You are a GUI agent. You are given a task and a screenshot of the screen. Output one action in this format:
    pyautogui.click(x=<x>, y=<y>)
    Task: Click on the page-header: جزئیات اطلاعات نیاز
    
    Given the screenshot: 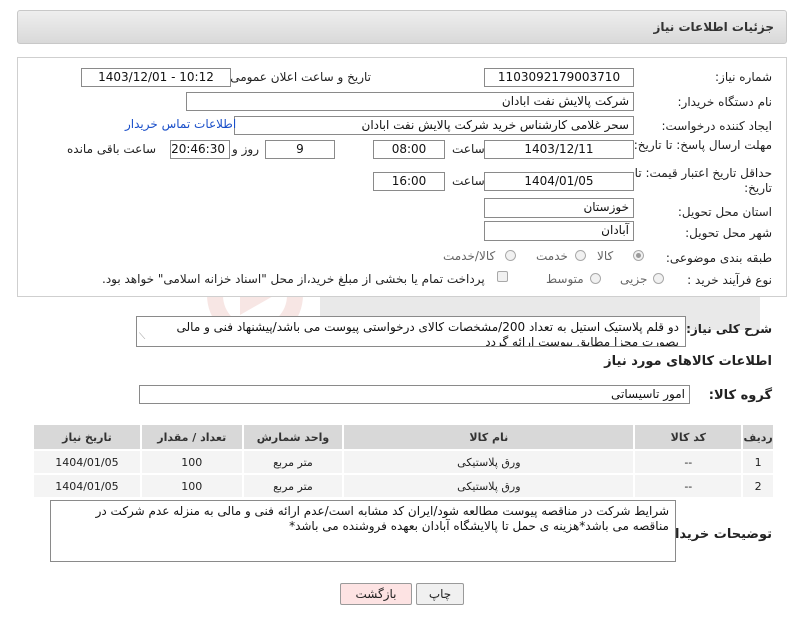 What is the action you would take?
    pyautogui.click(x=402, y=27)
    